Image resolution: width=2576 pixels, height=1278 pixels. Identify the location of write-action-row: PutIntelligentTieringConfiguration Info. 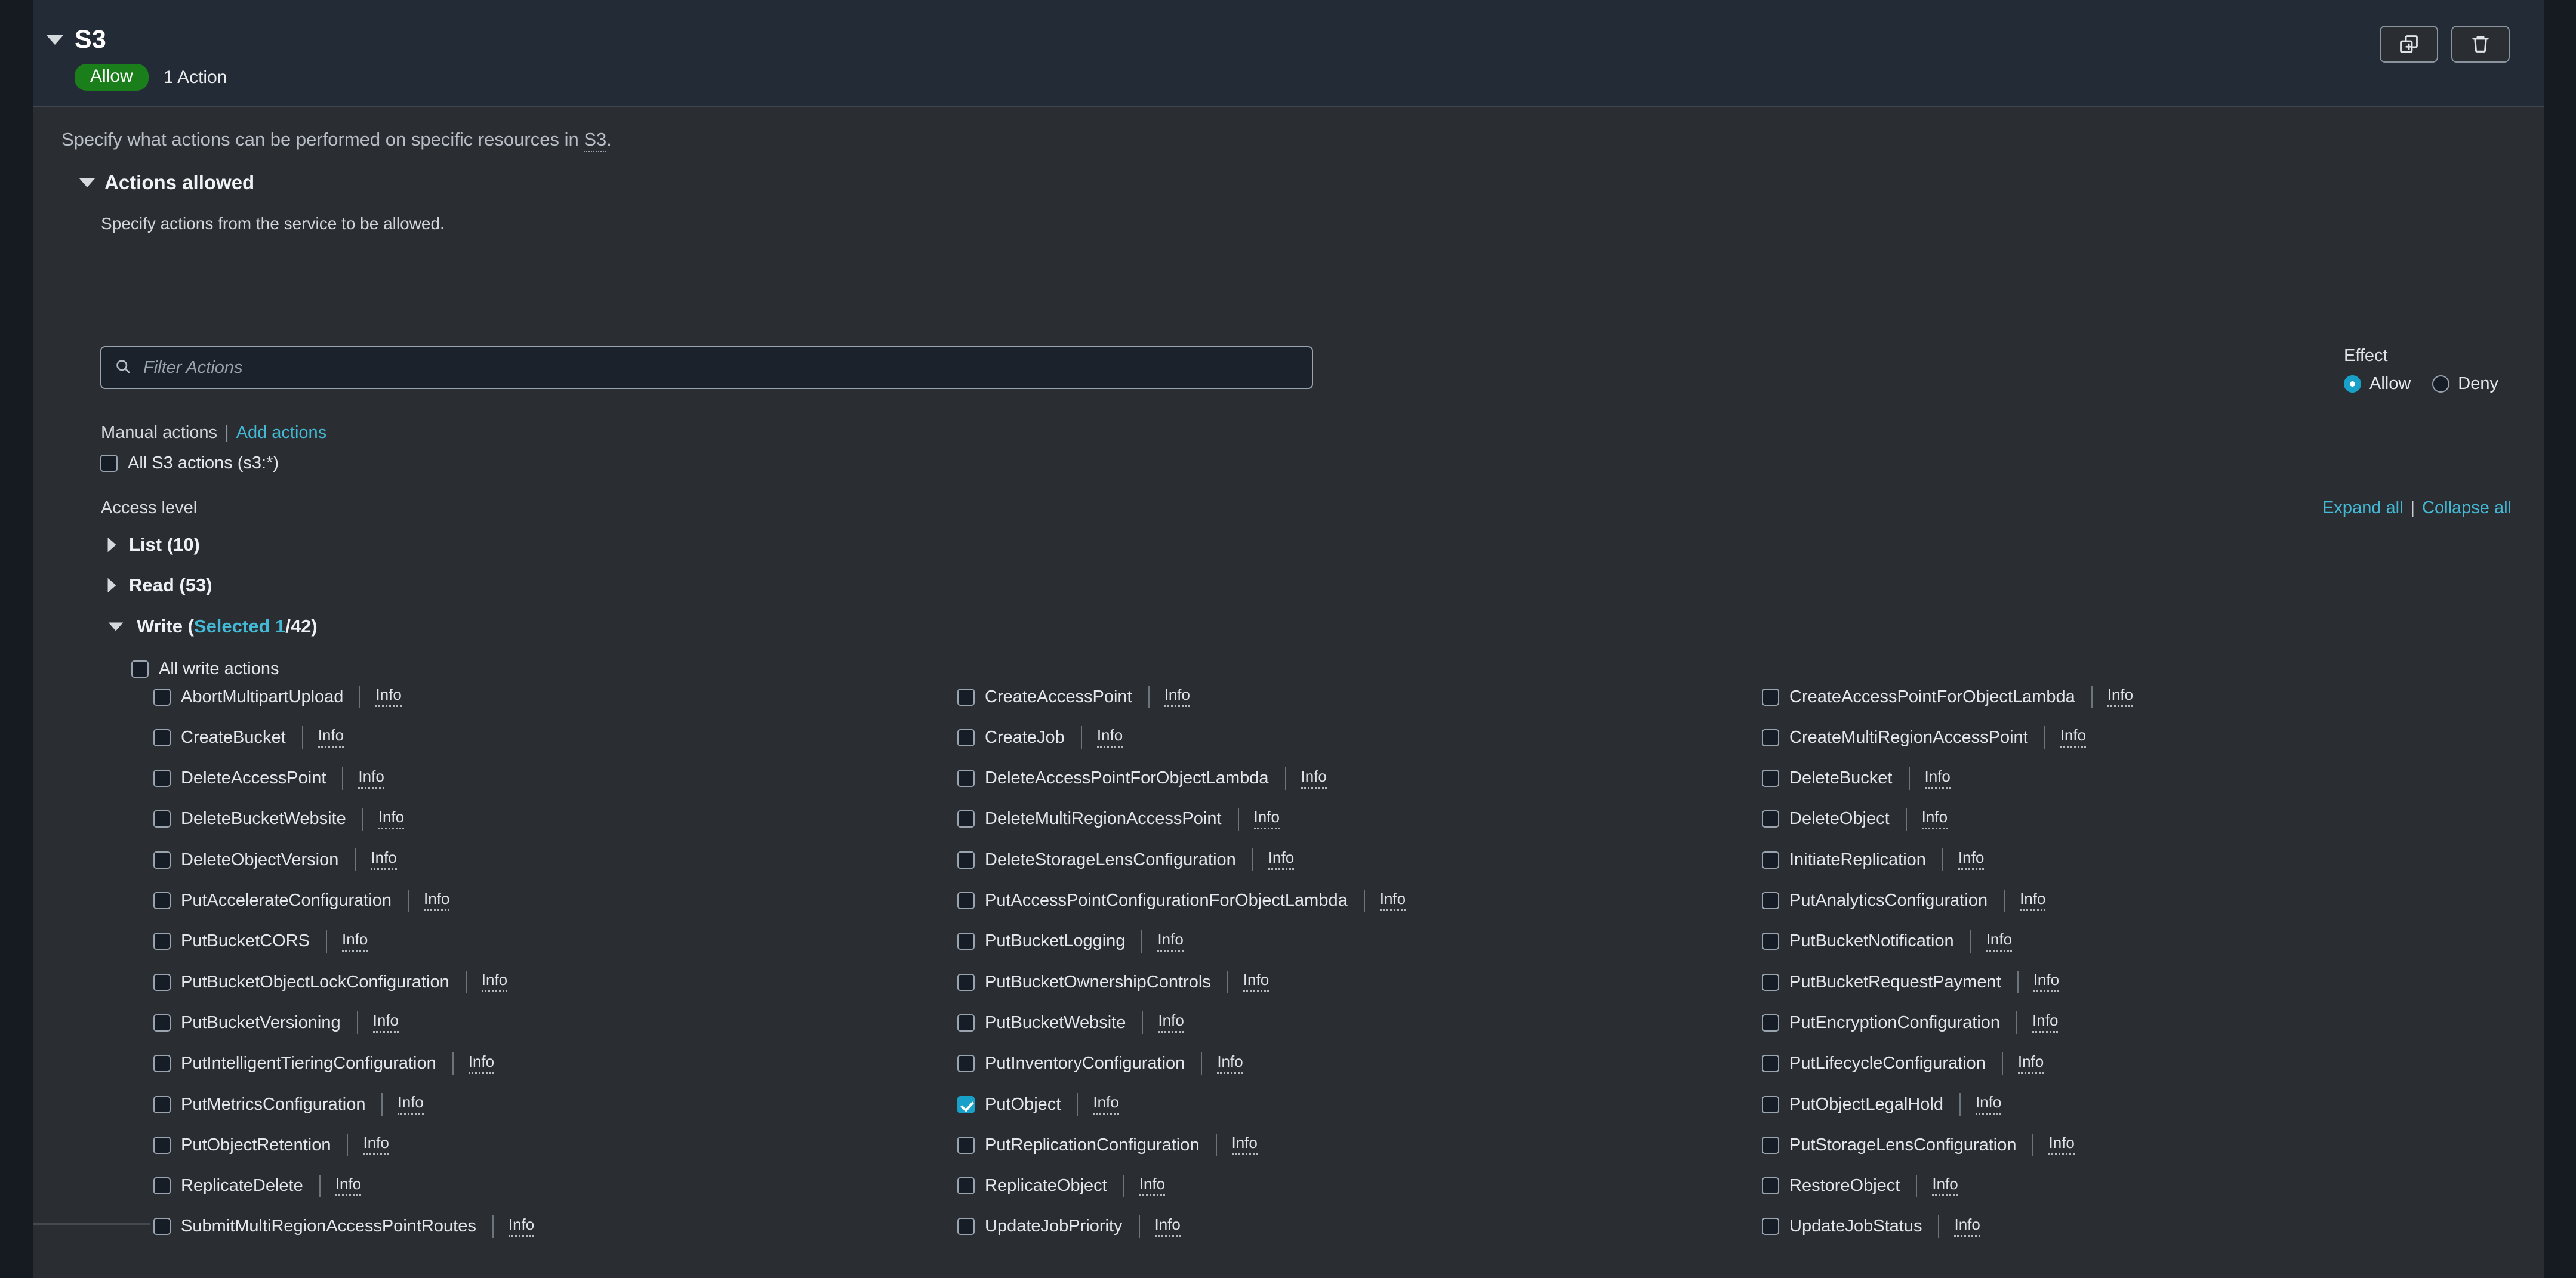
(324, 1063).